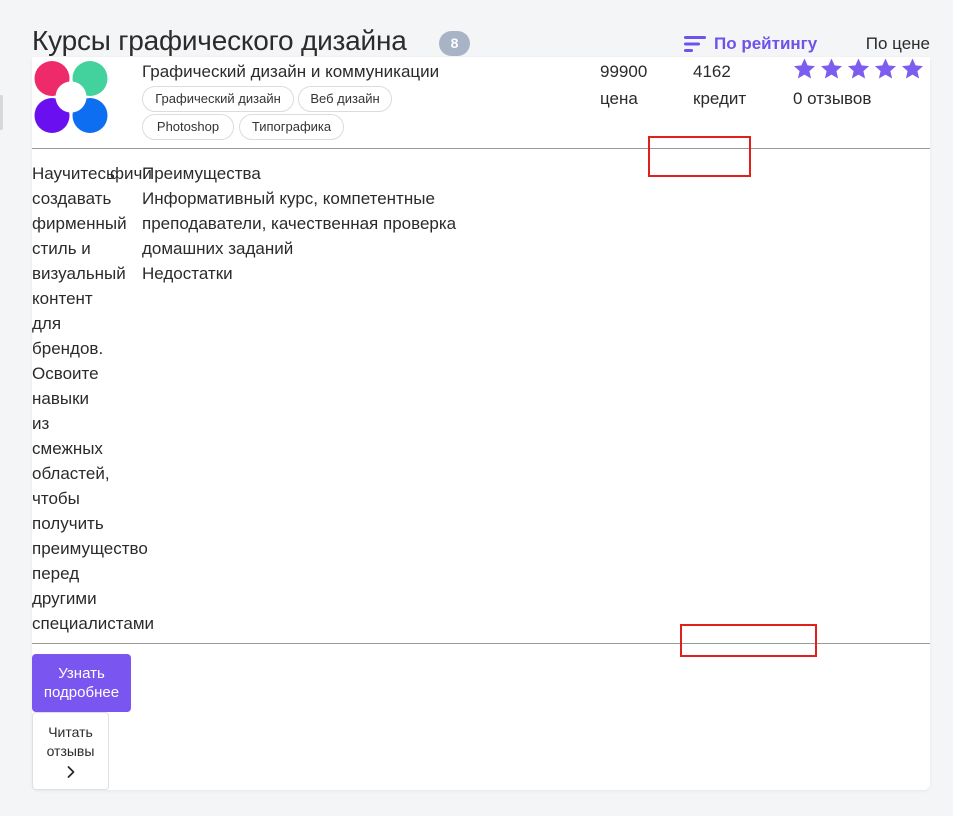 The width and height of the screenshot is (953, 816). I want to click on course-name: Графический дизайн и коммуникации, so click(290, 72).